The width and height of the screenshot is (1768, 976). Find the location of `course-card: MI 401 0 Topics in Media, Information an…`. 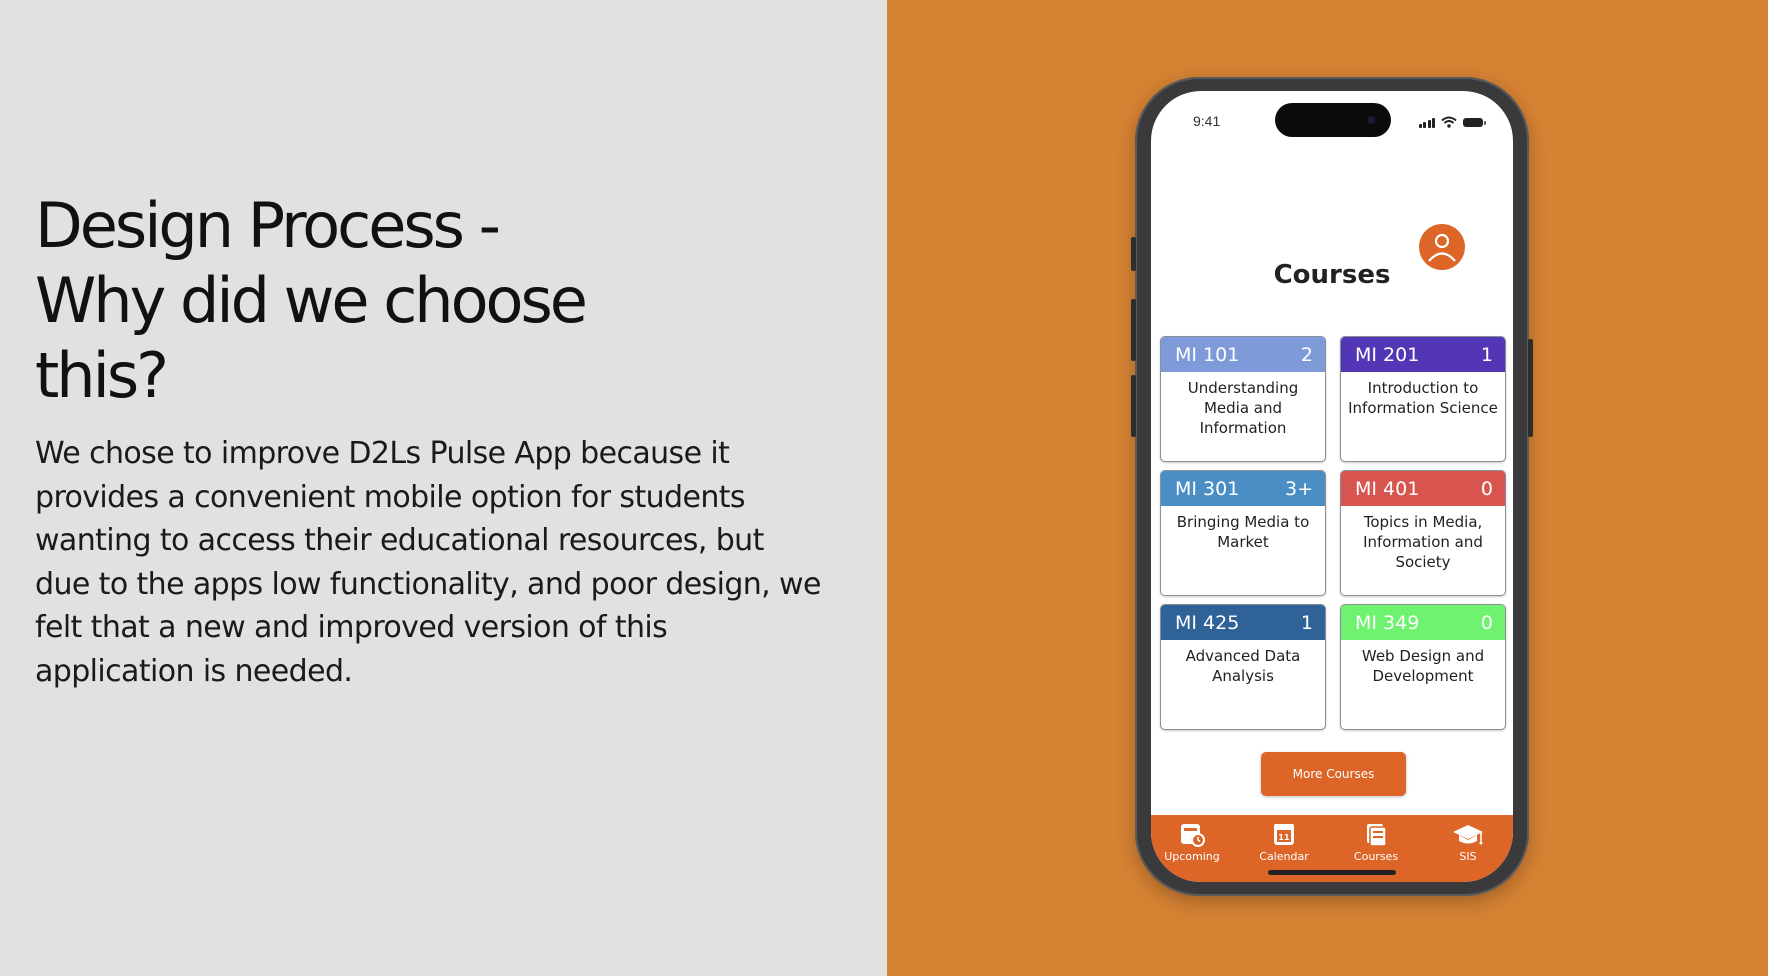

course-card: MI 401 0 Topics in Media, Information an… is located at coordinates (1423, 533).